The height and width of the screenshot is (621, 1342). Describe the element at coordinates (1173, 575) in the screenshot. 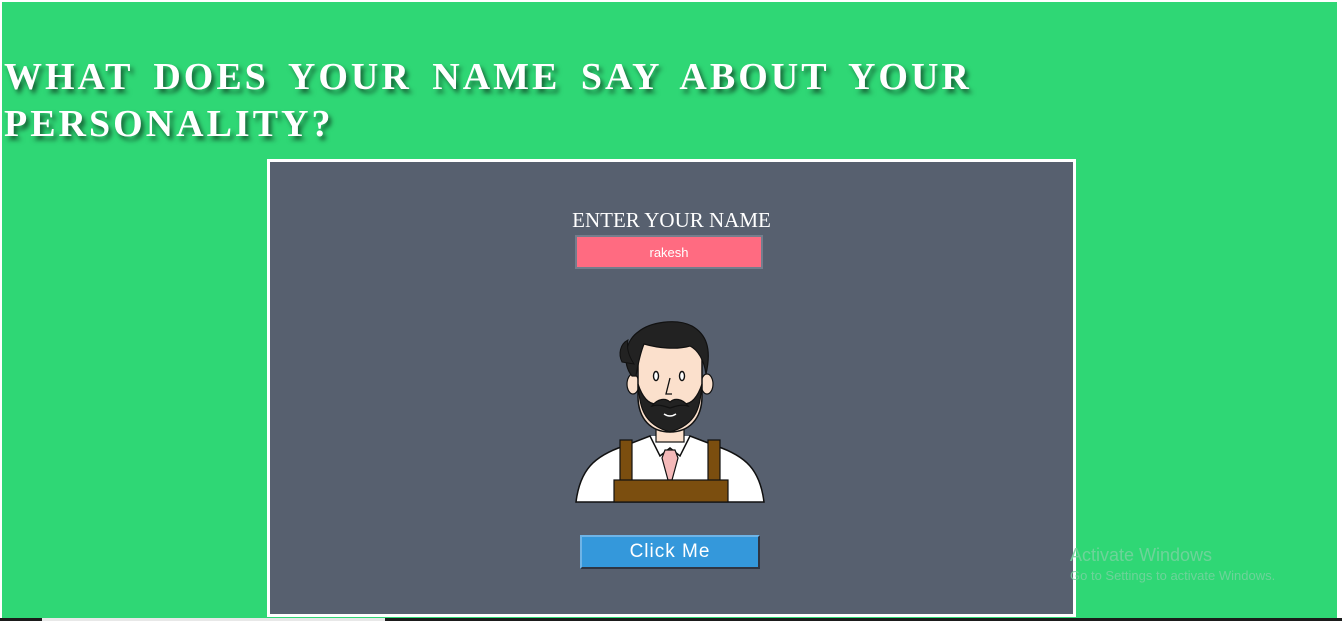

I see `watermark-subtitle: Go to Settings to activate Windows.` at that location.